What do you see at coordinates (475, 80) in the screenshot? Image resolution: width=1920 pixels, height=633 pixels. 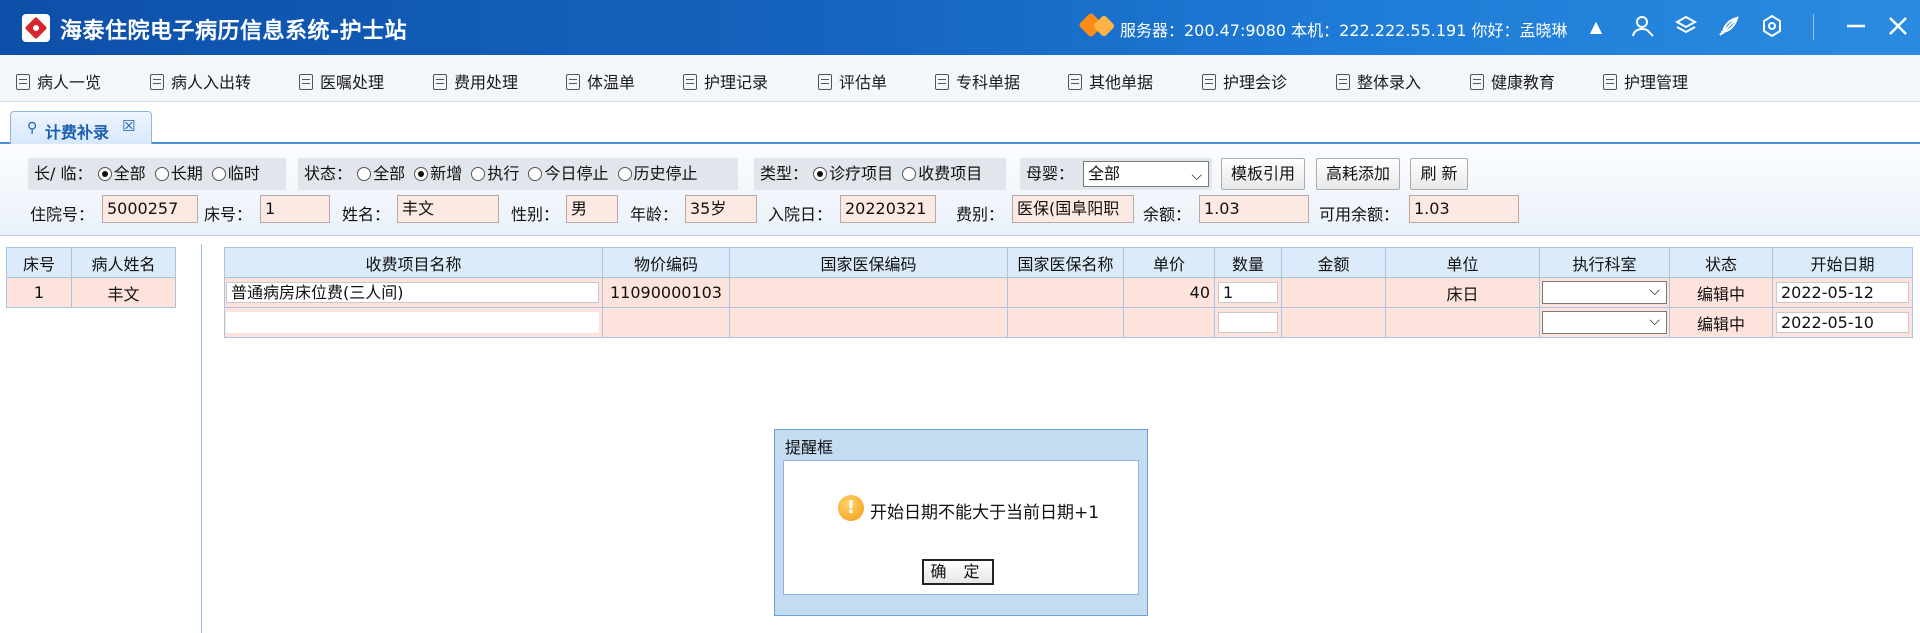 I see `menu-billing: 费用处理` at bounding box center [475, 80].